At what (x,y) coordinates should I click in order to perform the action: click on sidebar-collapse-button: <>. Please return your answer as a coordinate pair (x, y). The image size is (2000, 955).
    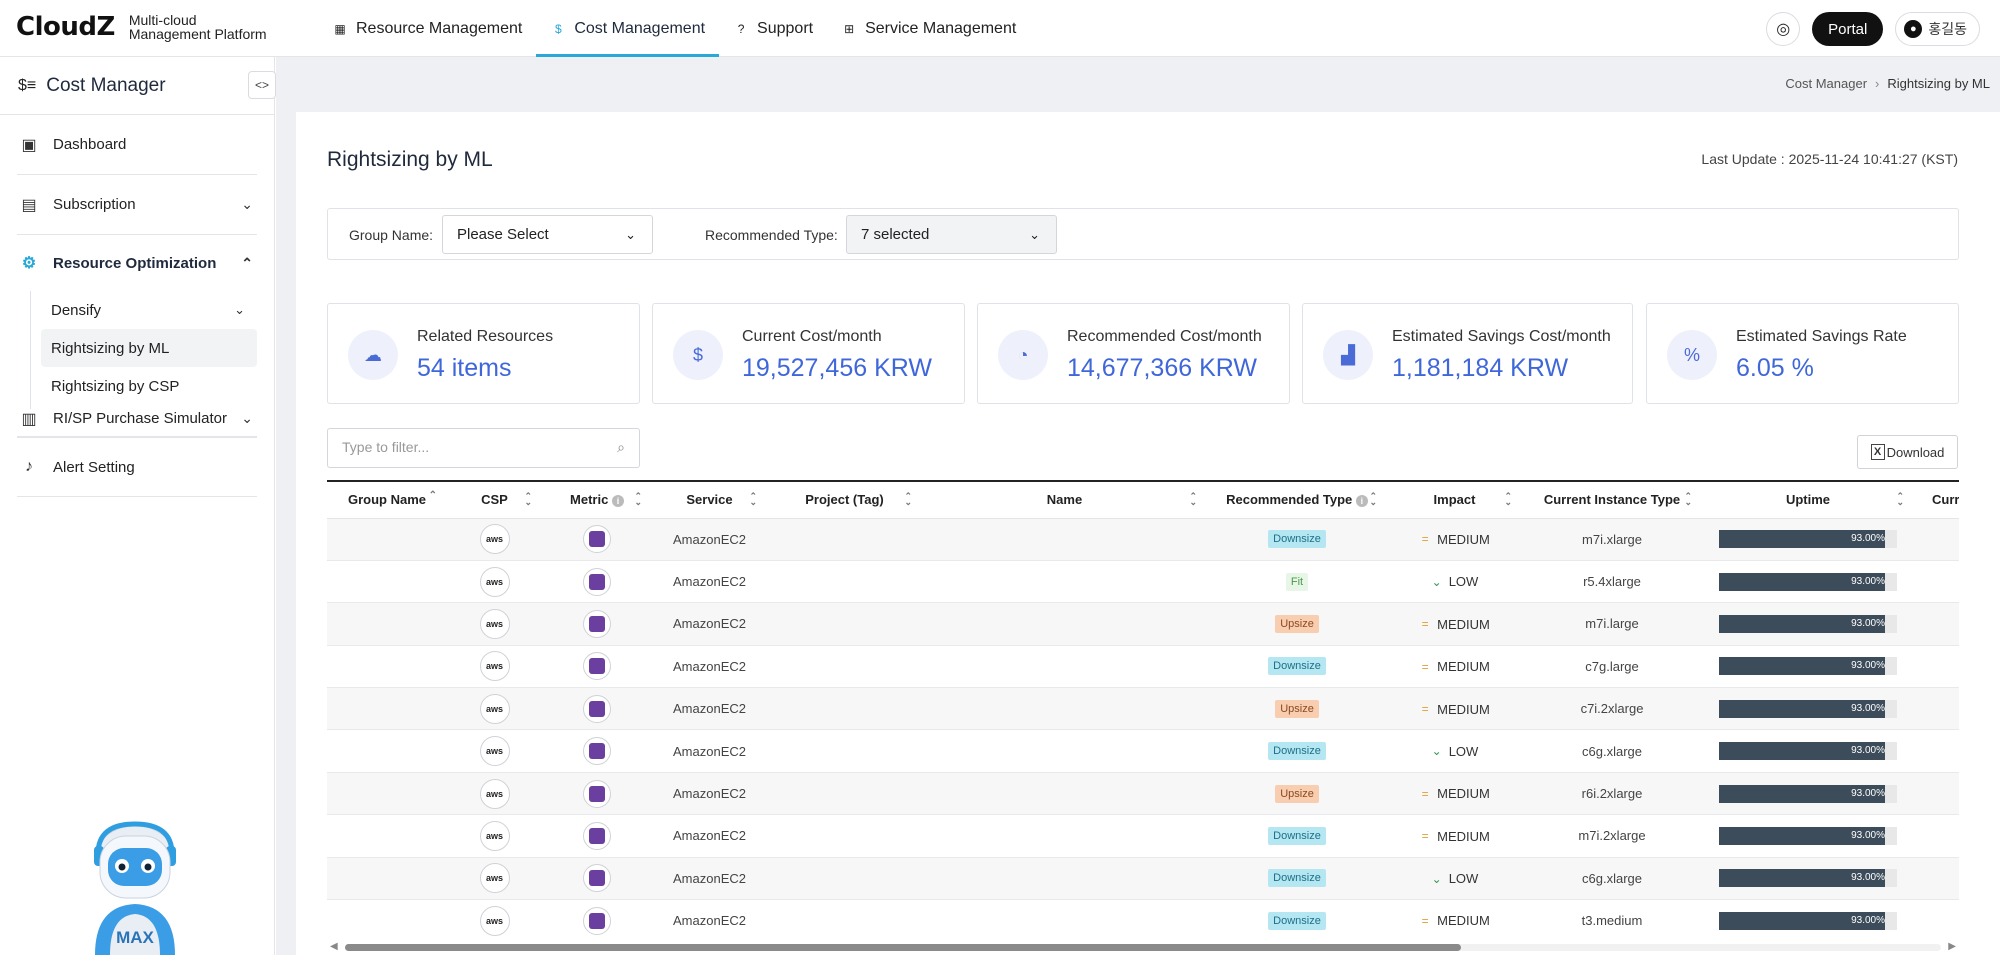
    Looking at the image, I should click on (262, 85).